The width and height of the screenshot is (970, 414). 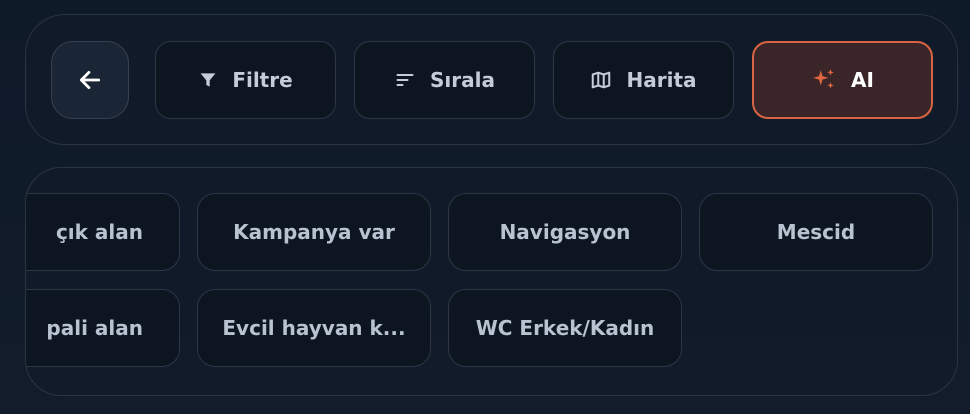 I want to click on chip-label: Kampanya var, so click(x=314, y=232).